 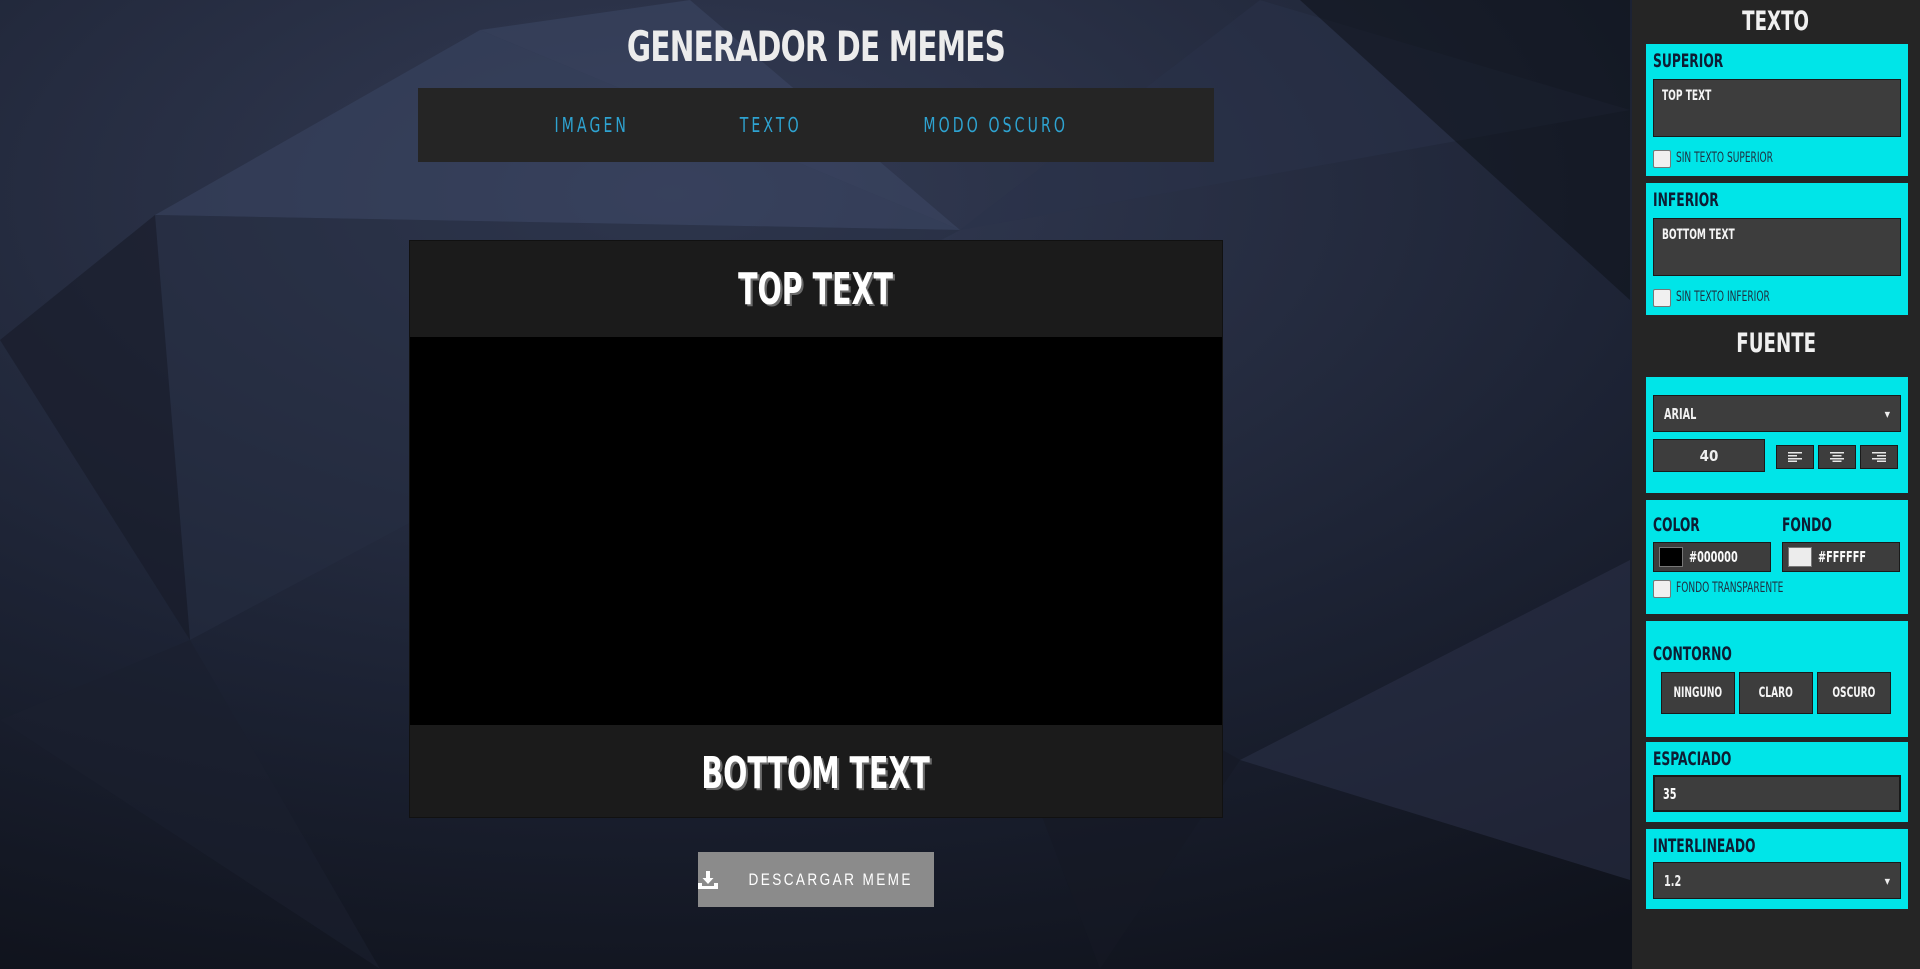 I want to click on align-center-icon, so click(x=1837, y=457).